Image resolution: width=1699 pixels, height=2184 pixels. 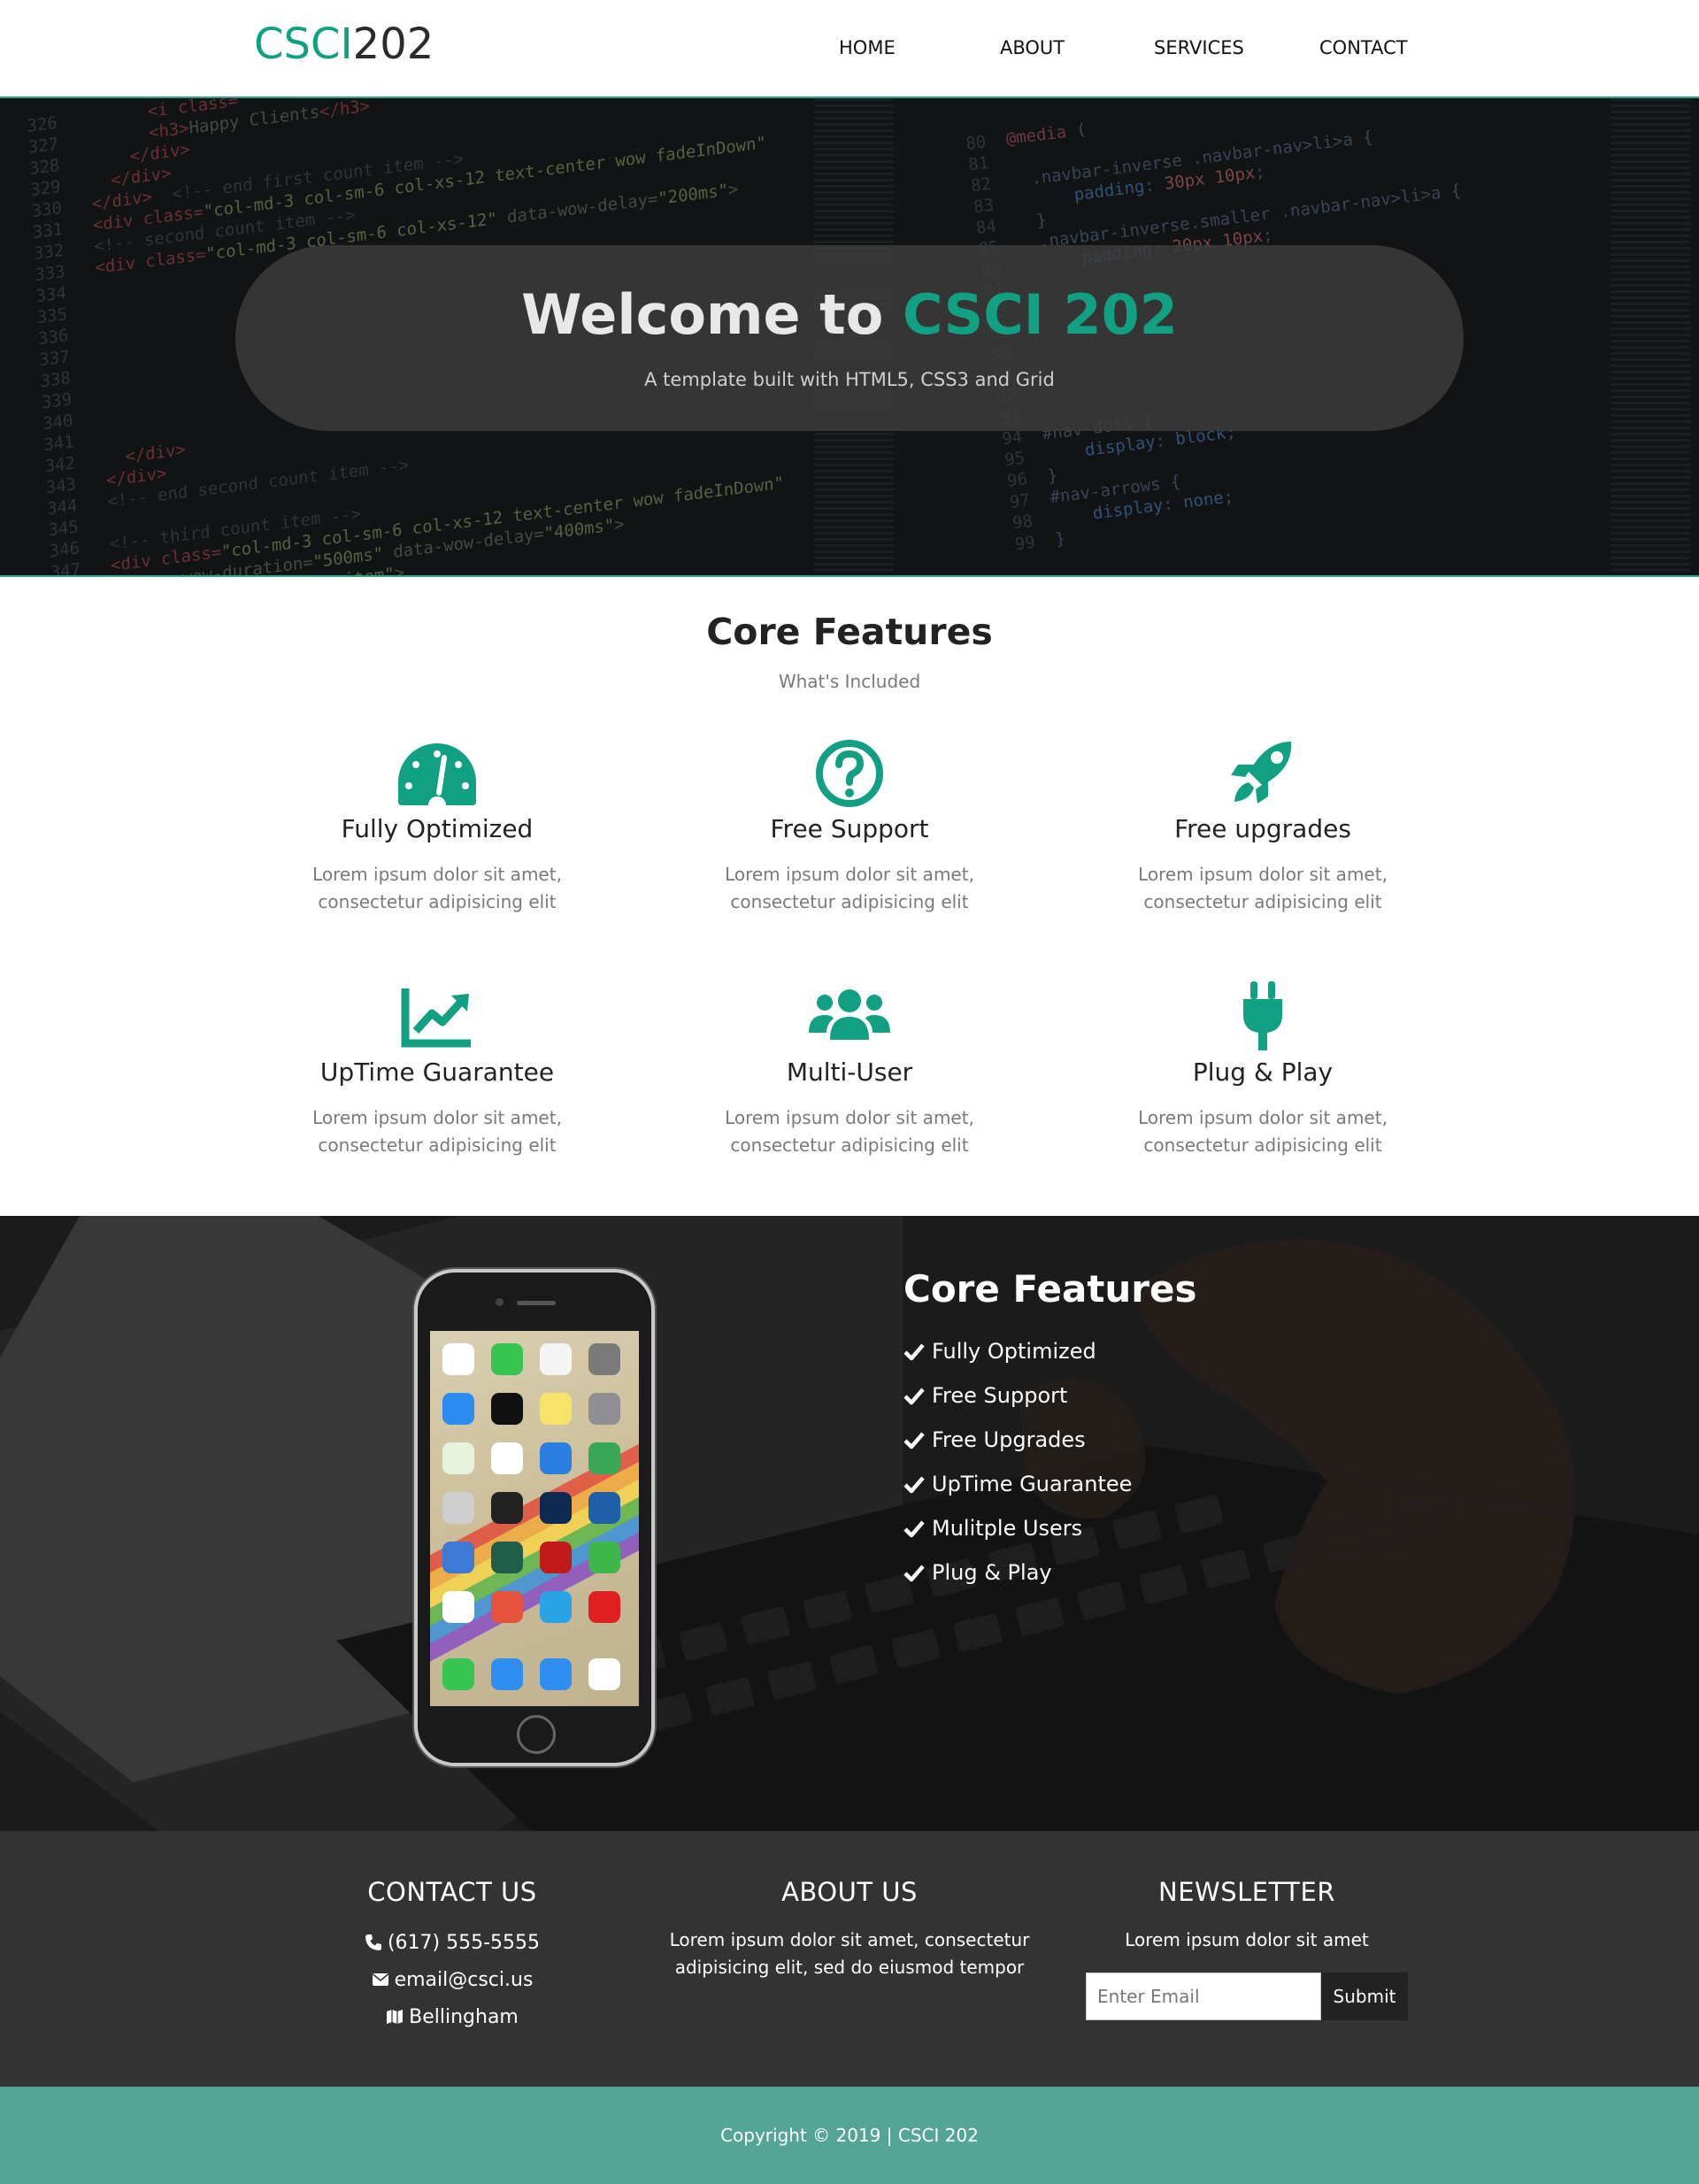 What do you see at coordinates (849, 1014) in the screenshot?
I see `users-icon` at bounding box center [849, 1014].